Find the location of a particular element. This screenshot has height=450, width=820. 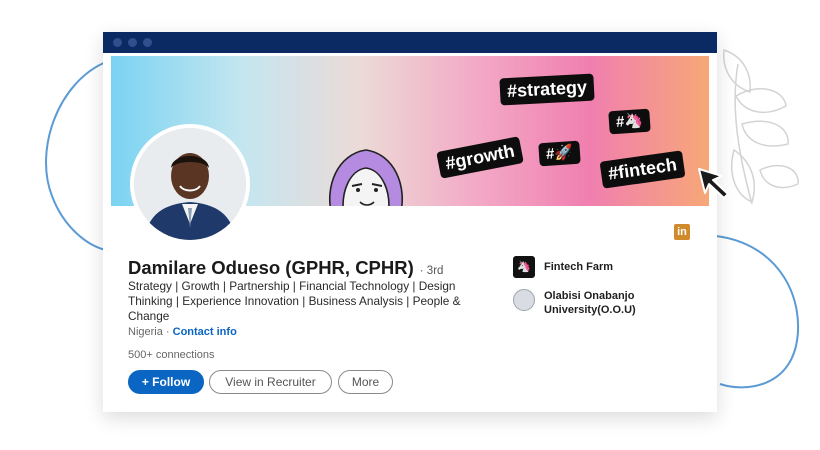

profile-avatar is located at coordinates (190, 184).